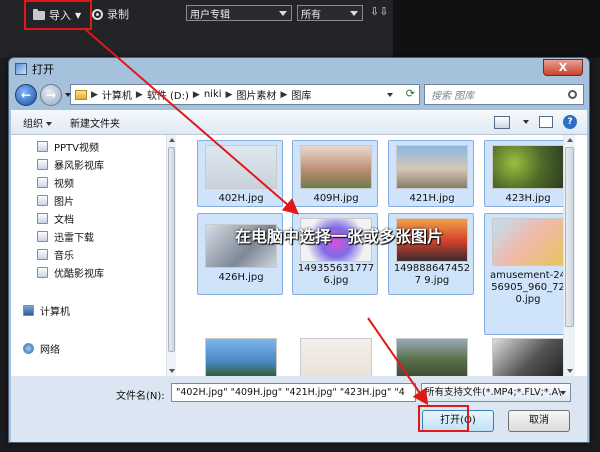 This screenshot has height=452, width=600. Describe the element at coordinates (241, 198) in the screenshot. I see `file-name: 402H.jpg` at that location.